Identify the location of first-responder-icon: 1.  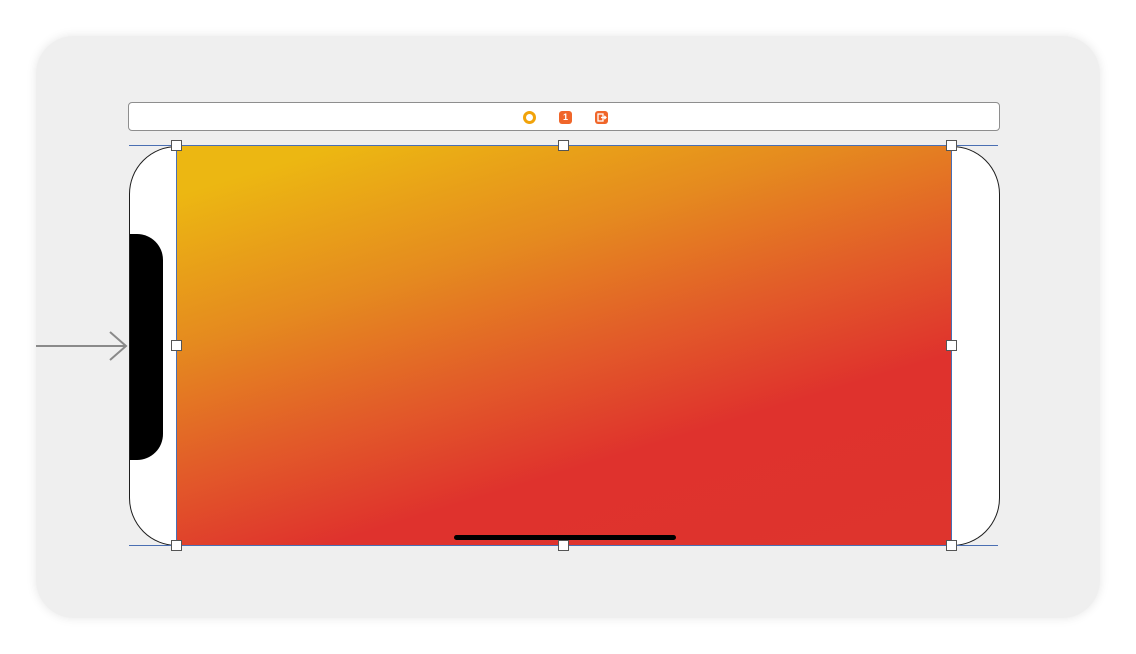
(565, 117).